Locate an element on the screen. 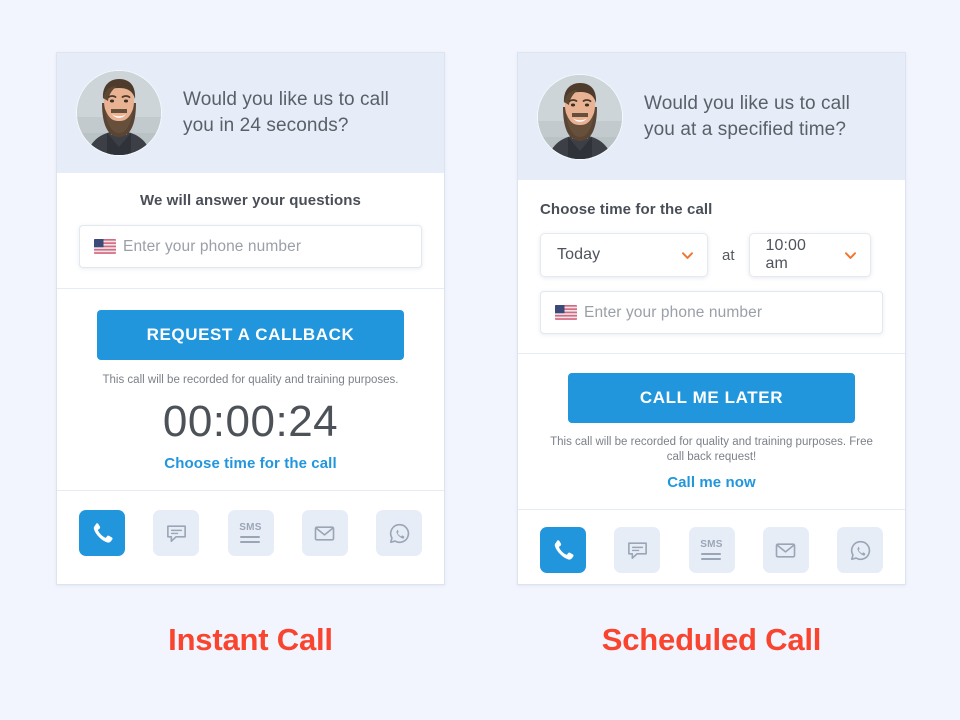 This screenshot has height=720, width=960. day-select: Today is located at coordinates (624, 255).